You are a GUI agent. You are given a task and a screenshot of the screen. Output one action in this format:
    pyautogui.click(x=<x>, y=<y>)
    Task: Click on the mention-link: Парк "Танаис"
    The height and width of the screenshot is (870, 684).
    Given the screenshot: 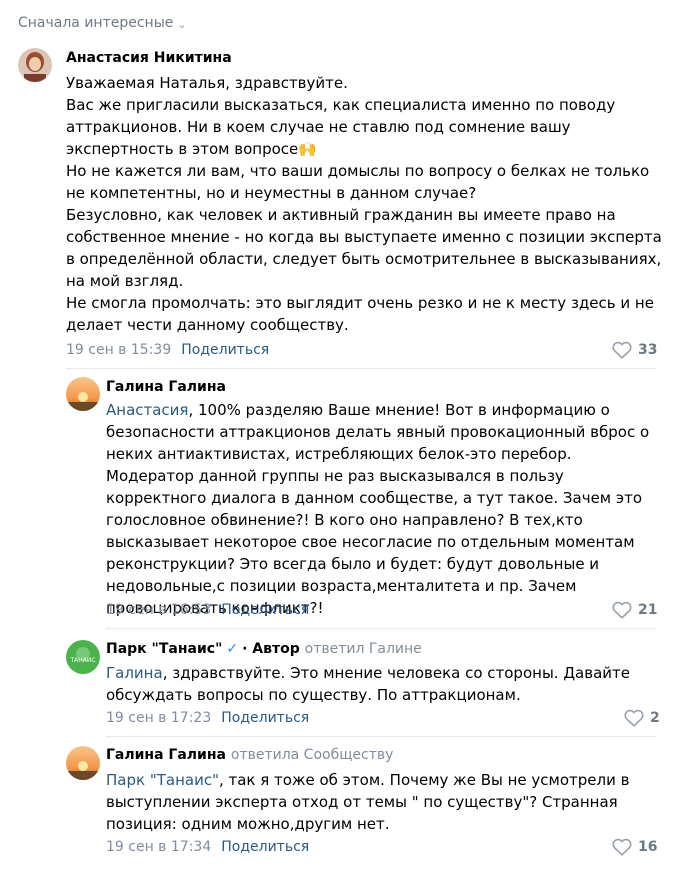 What is the action you would take?
    pyautogui.click(x=162, y=780)
    